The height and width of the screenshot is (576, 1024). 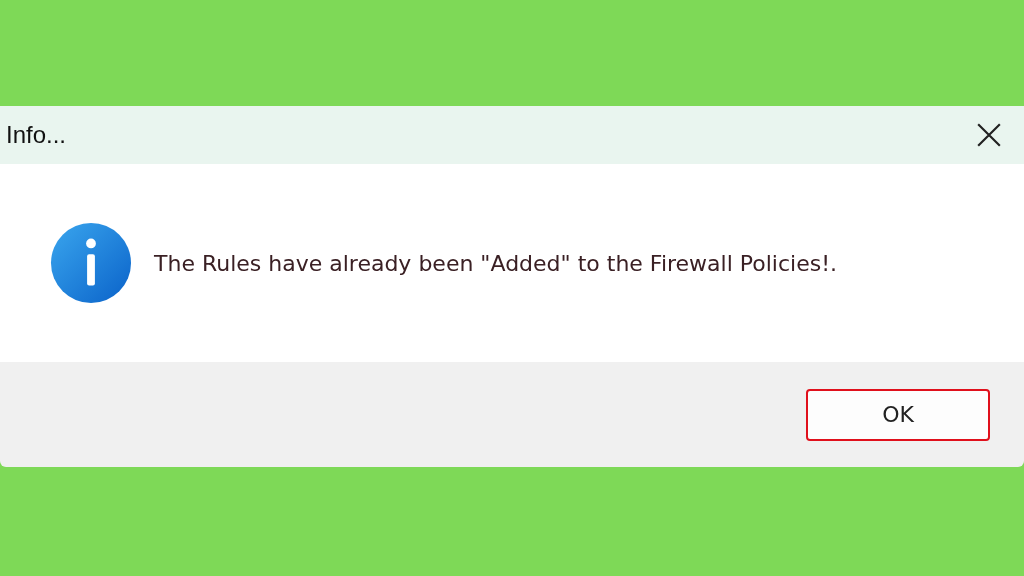 I want to click on ok-button: OK, so click(x=898, y=414).